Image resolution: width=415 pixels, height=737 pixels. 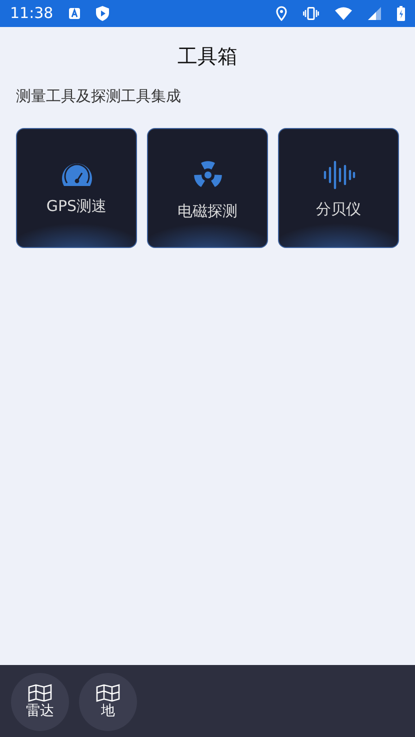 What do you see at coordinates (77, 175) in the screenshot?
I see `speedometer-icon` at bounding box center [77, 175].